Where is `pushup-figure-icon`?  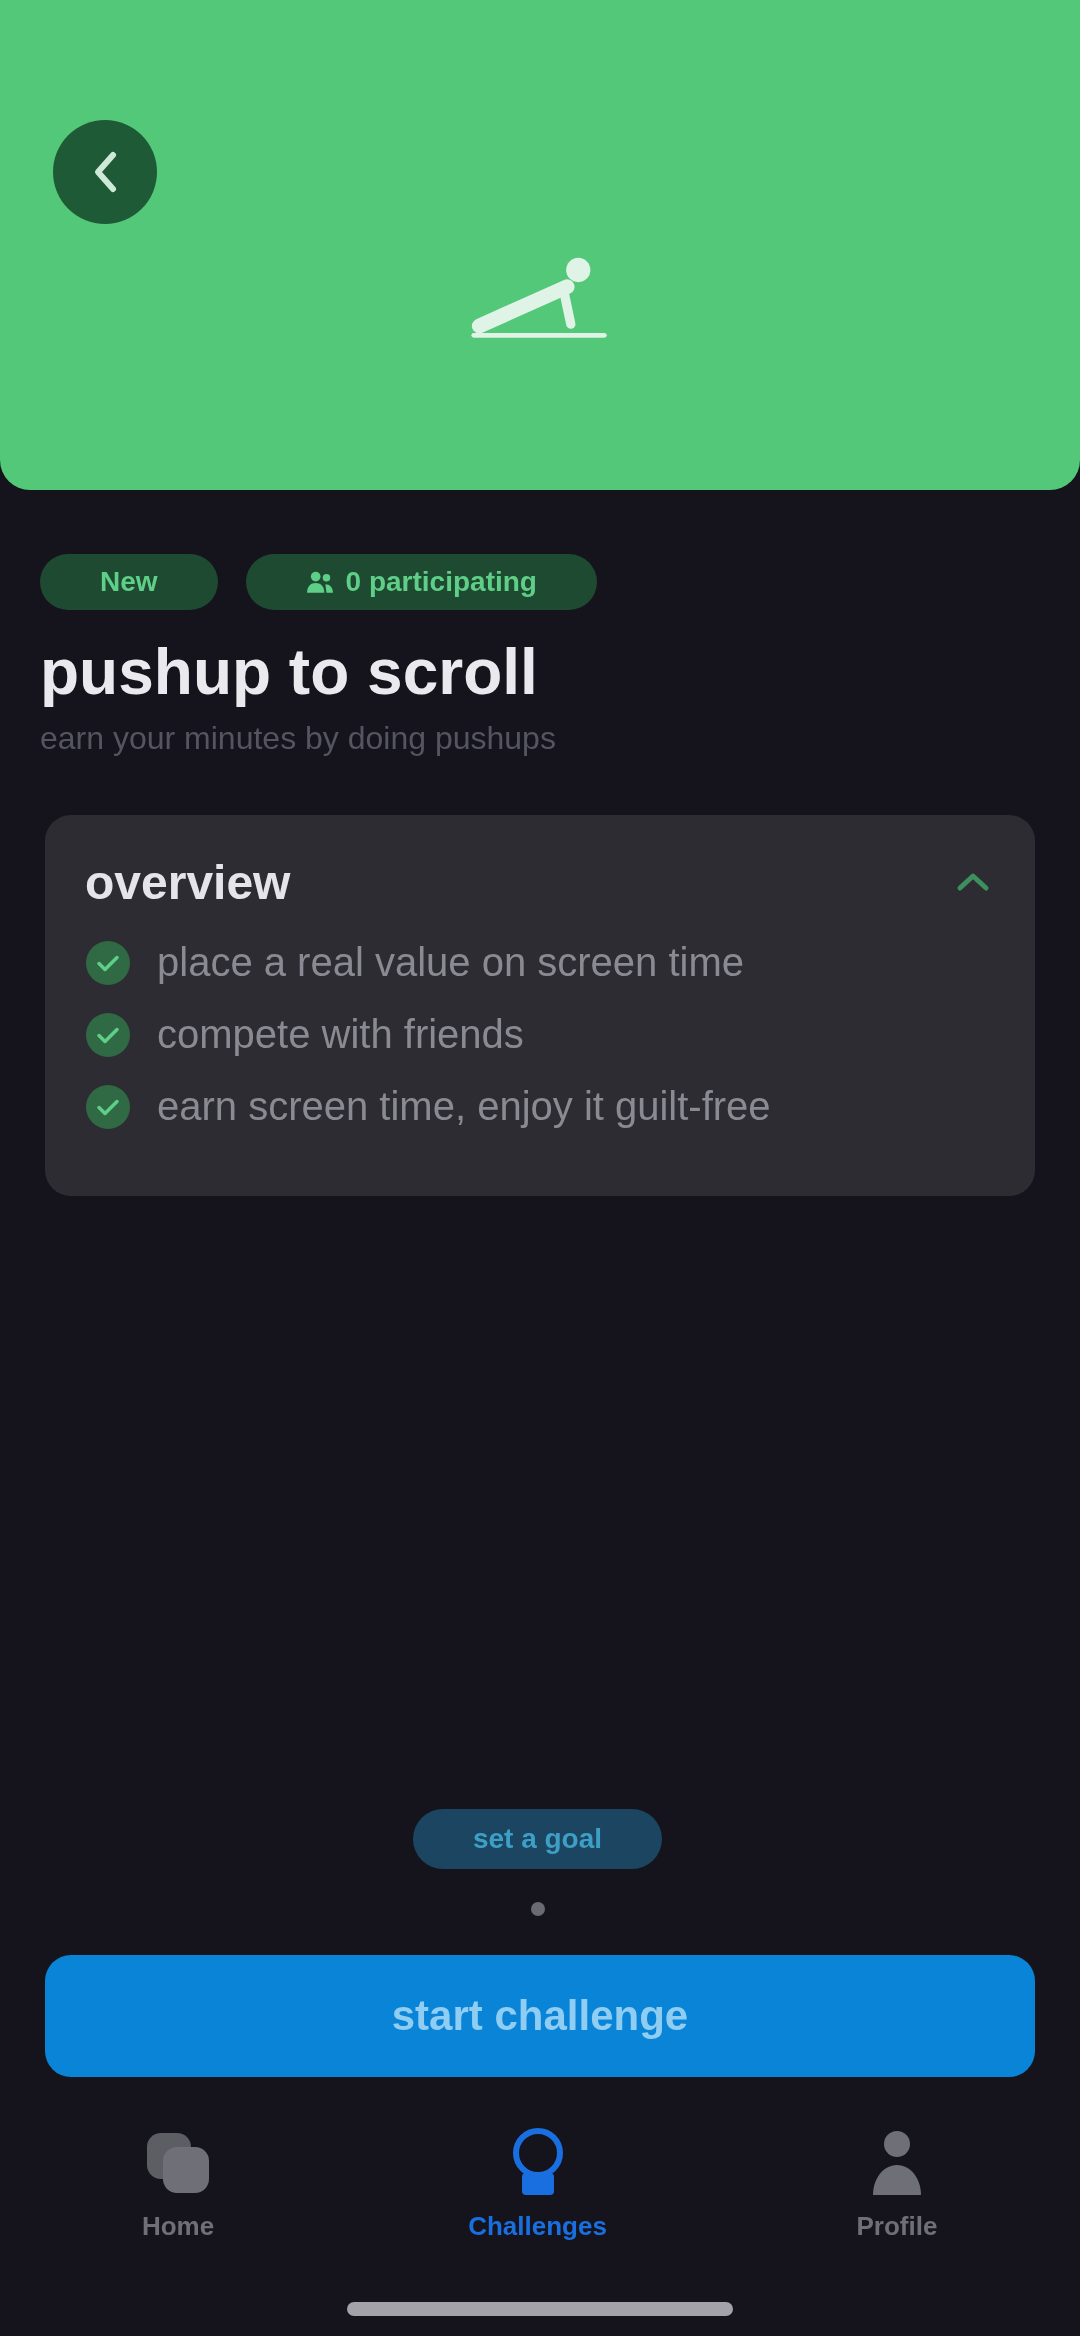
pushup-figure-icon is located at coordinates (540, 298).